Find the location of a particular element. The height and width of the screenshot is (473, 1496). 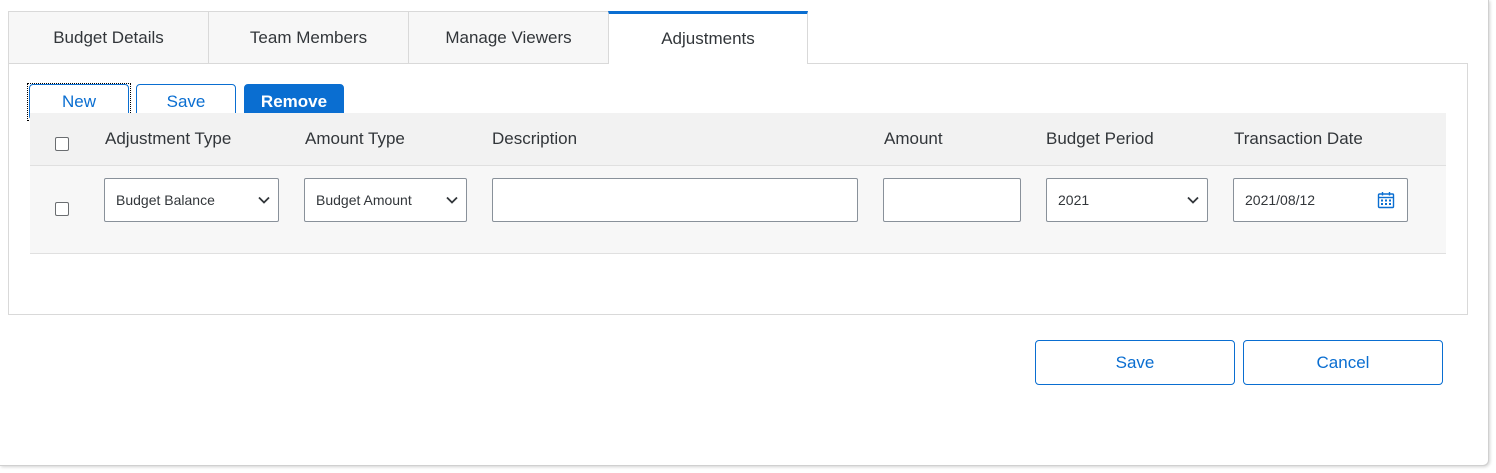

amount-type-select: Budget Amount is located at coordinates (385, 200).